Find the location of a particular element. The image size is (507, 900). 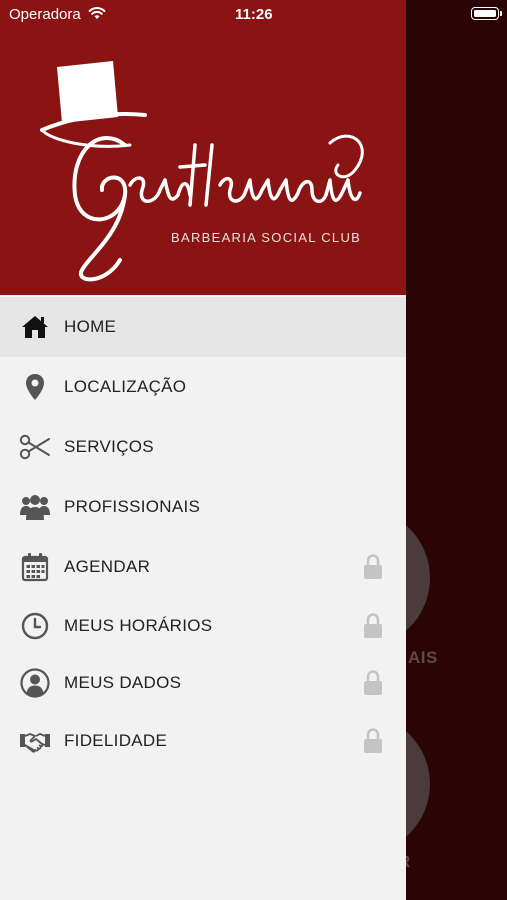

menu-item-fidelidade: FIDELIDADE is located at coordinates (203, 741).